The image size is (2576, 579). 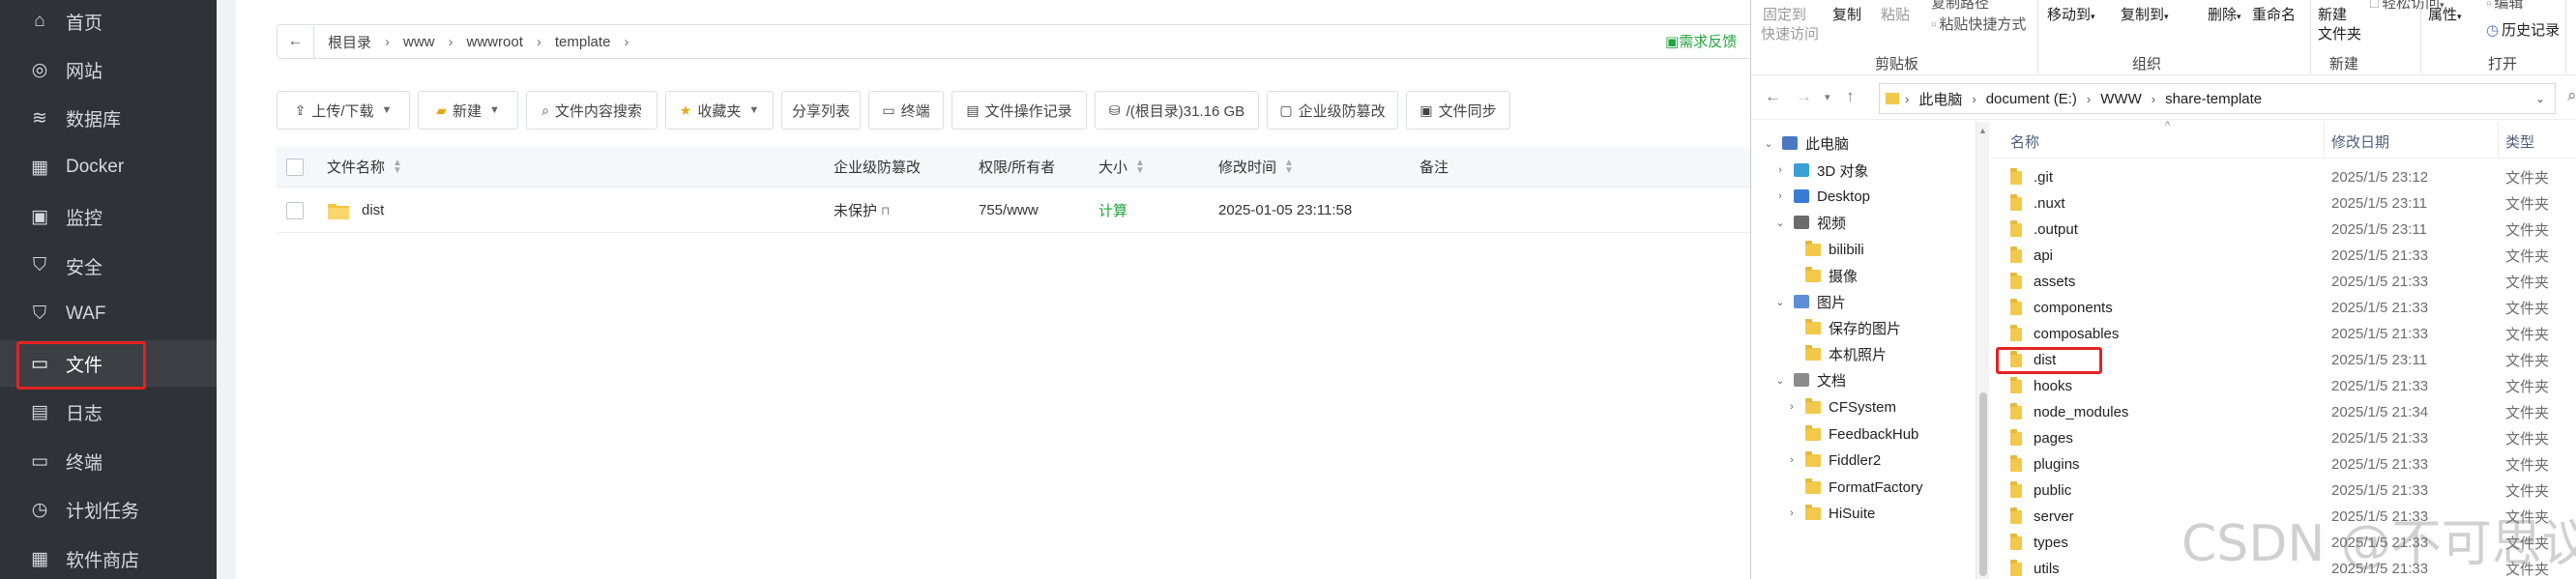 I want to click on copy-to-button: 复制到▾, so click(x=2145, y=14).